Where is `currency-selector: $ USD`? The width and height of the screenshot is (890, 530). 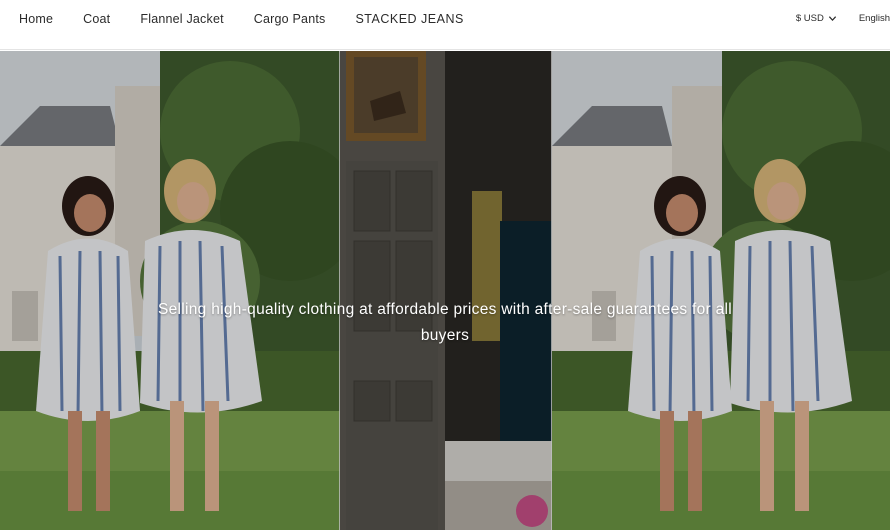 currency-selector: $ USD is located at coordinates (816, 18).